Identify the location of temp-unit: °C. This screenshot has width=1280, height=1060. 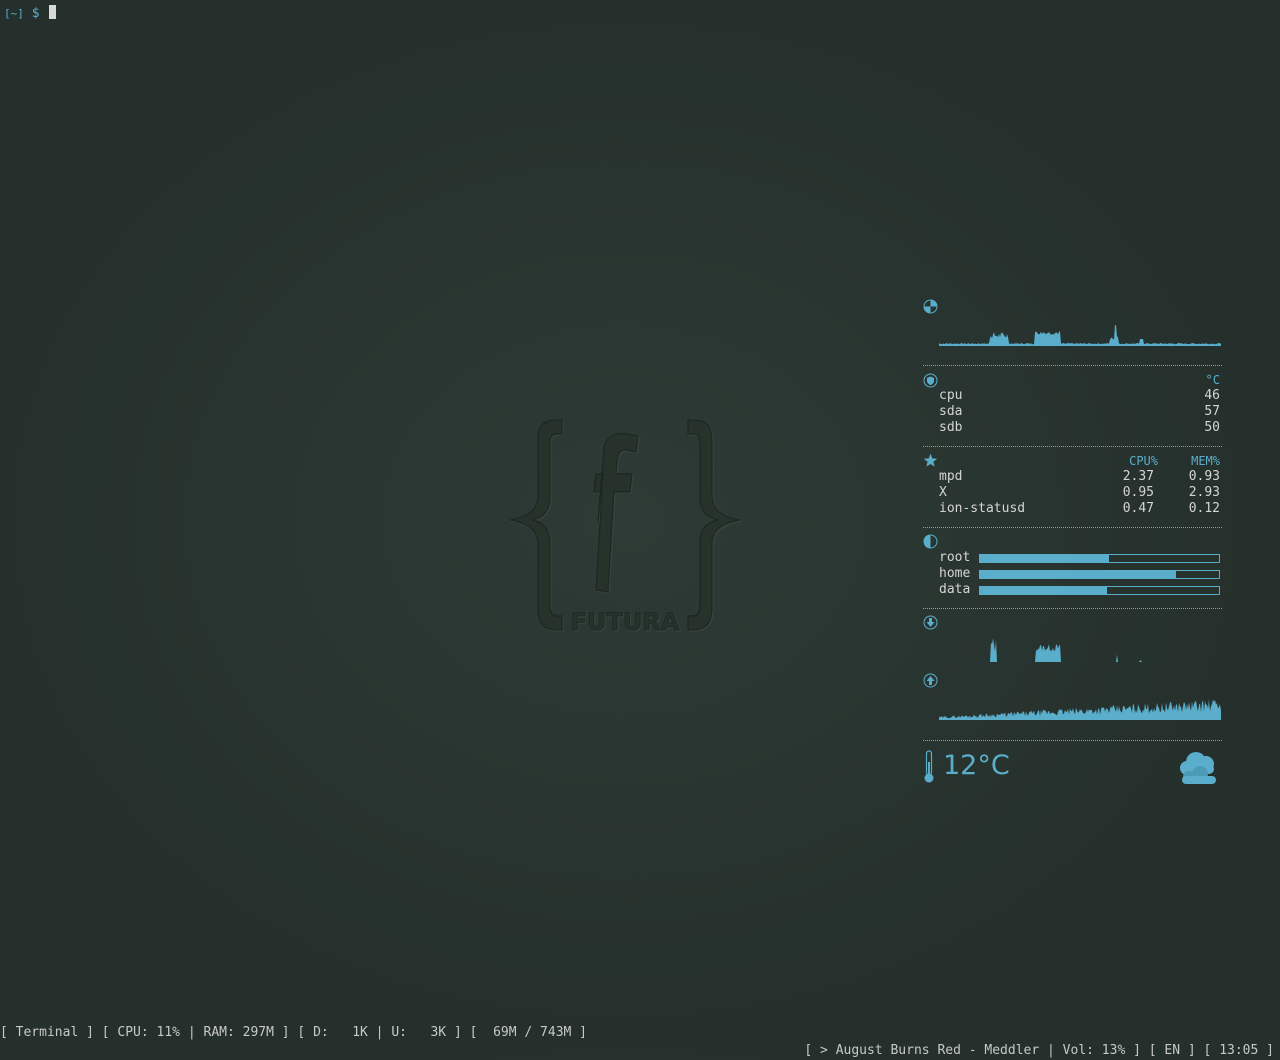
(1212, 380).